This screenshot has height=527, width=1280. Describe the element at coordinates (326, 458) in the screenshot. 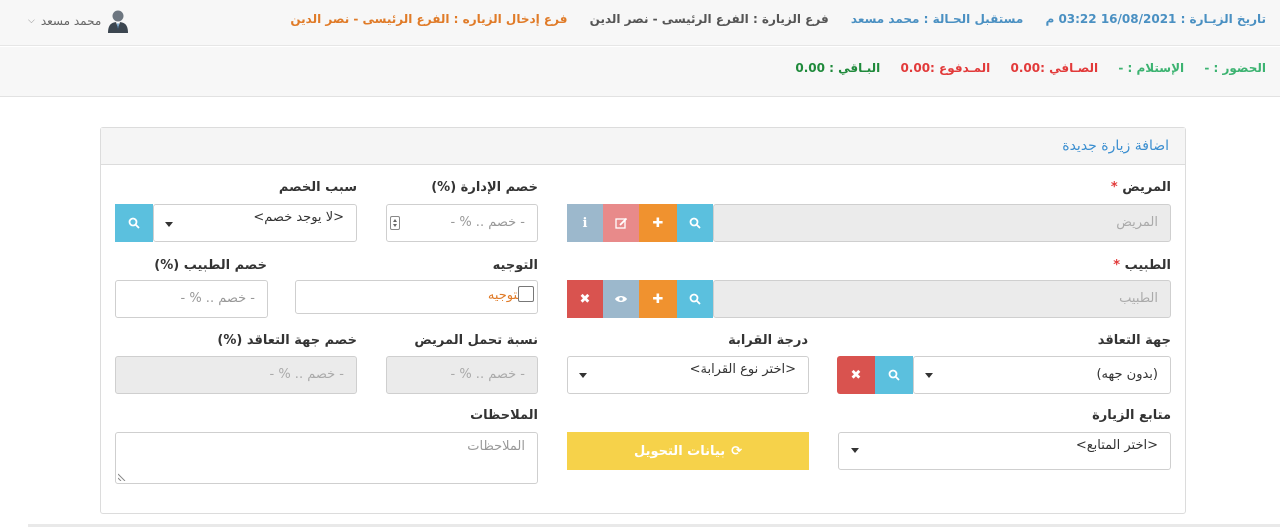

I see `notes-textarea: الملاحظات` at that location.